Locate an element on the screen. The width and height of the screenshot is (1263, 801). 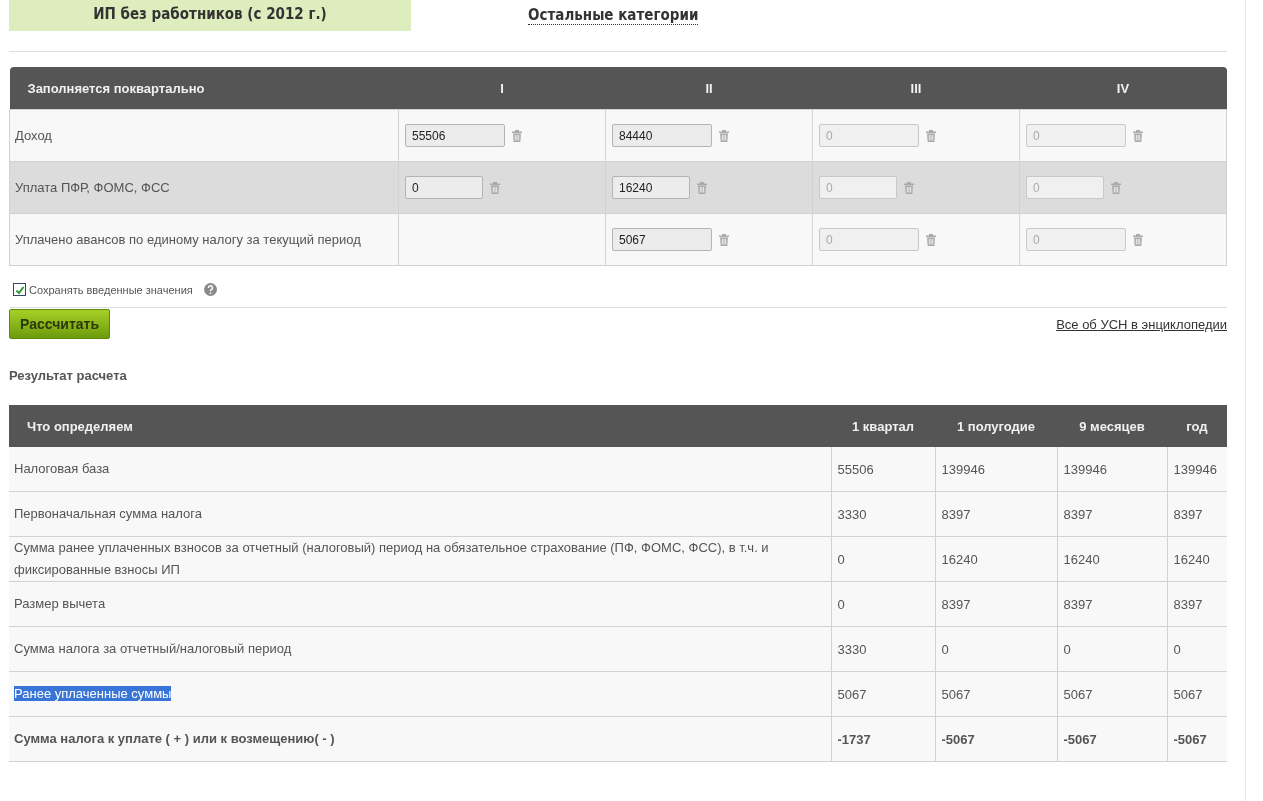
column-header: III is located at coordinates (916, 88).